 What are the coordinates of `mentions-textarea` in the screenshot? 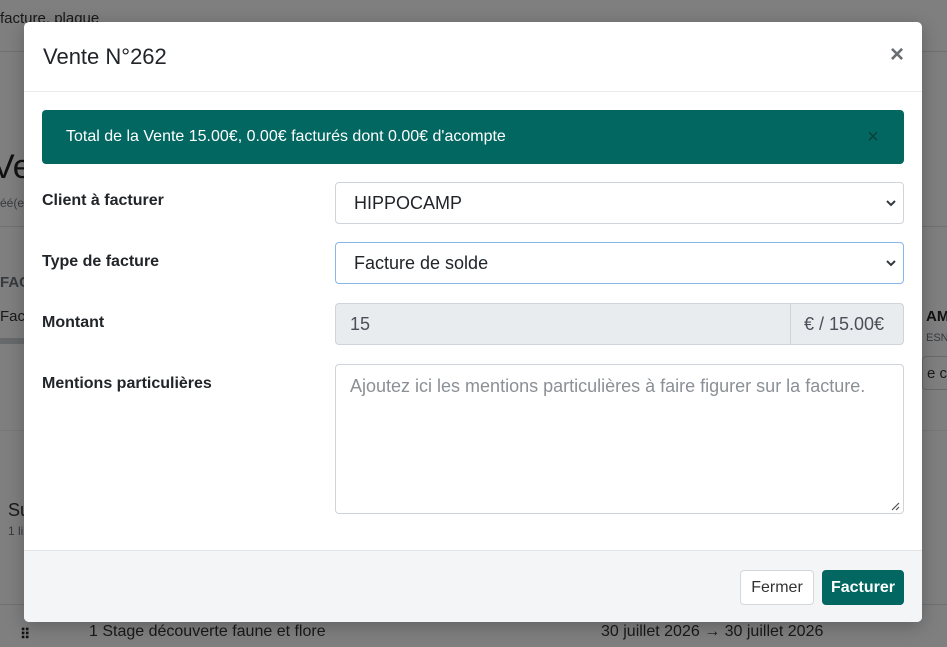 It's located at (619, 439).